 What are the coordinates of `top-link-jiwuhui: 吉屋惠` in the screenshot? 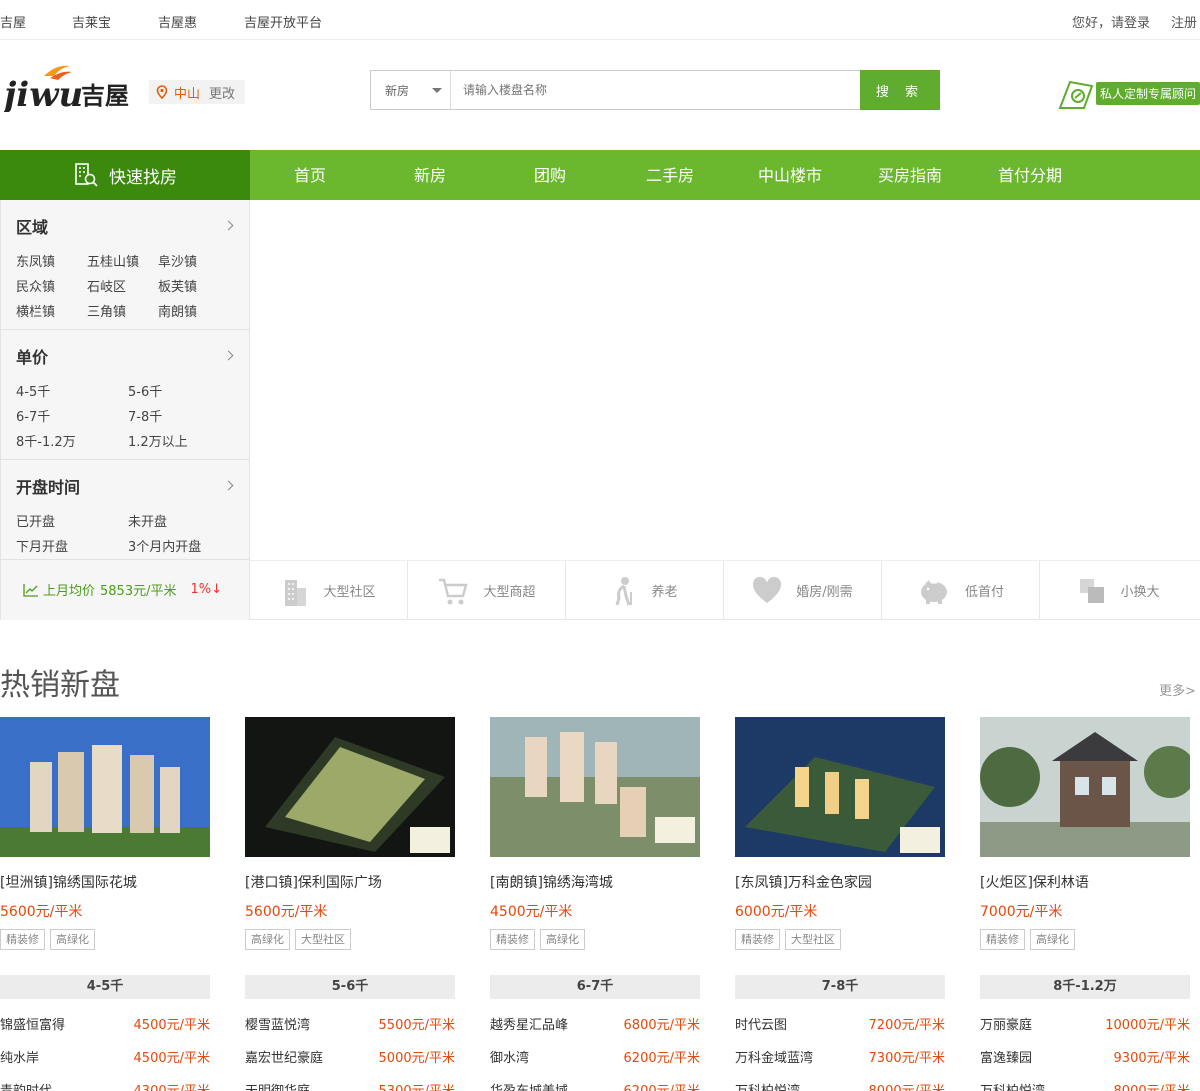 It's located at (177, 21).